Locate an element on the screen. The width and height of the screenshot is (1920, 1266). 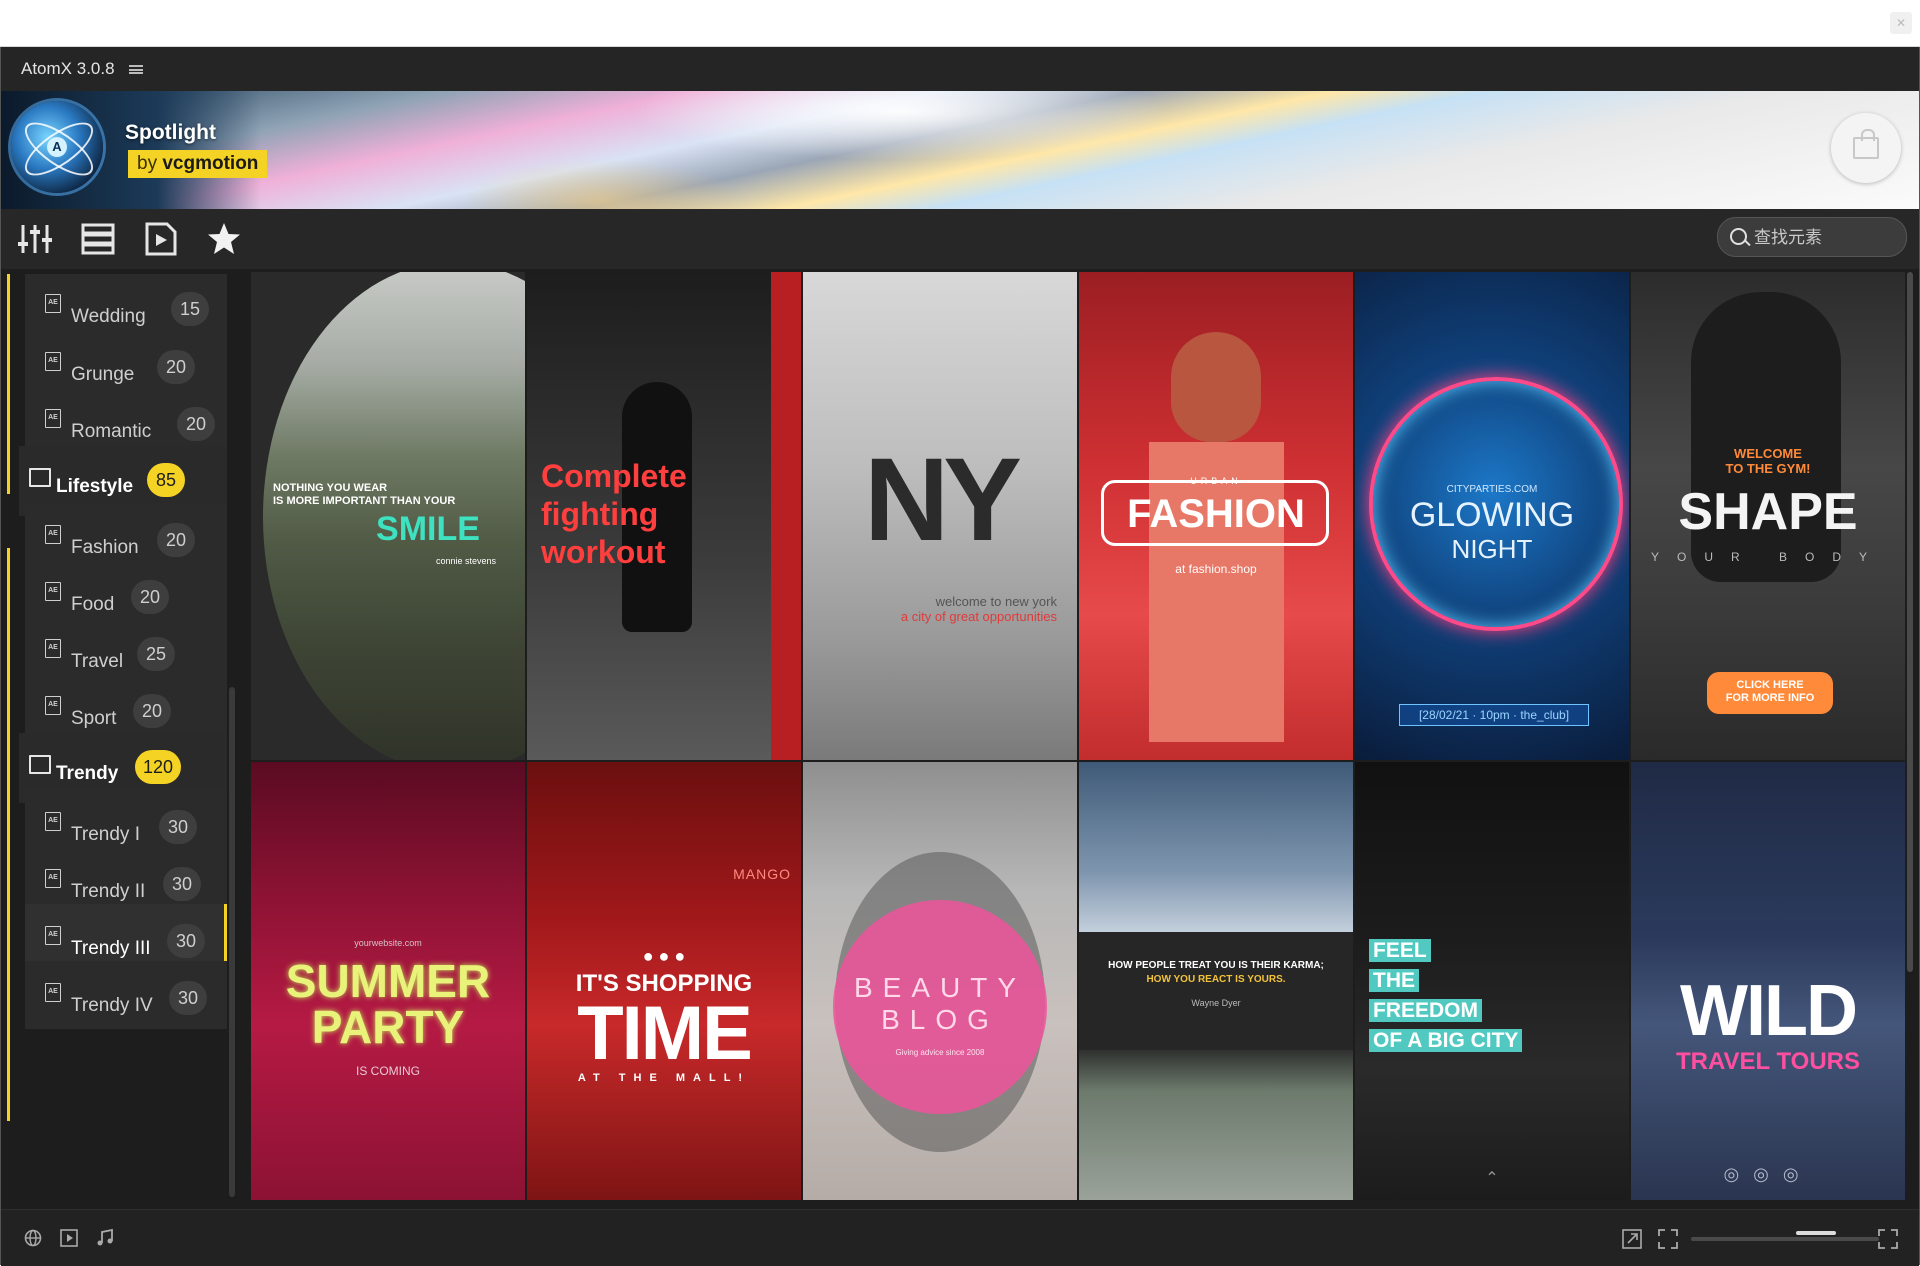
template-tile: URBAN FASHION at fashion.shop is located at coordinates (1216, 516).